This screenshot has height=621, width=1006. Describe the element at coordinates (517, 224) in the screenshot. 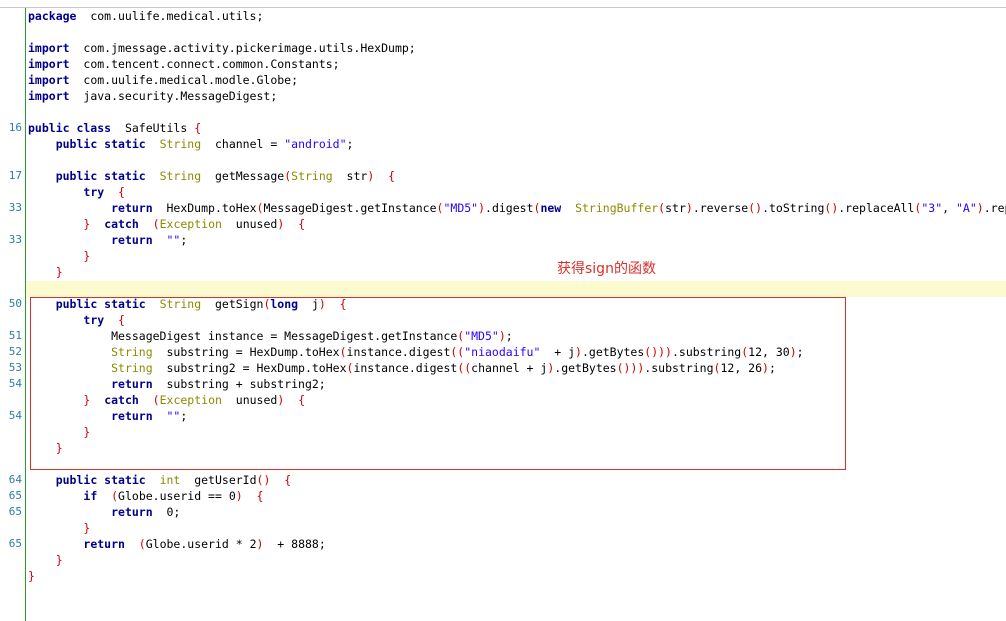

I see `code-line: } catch (Exception unused) {` at that location.